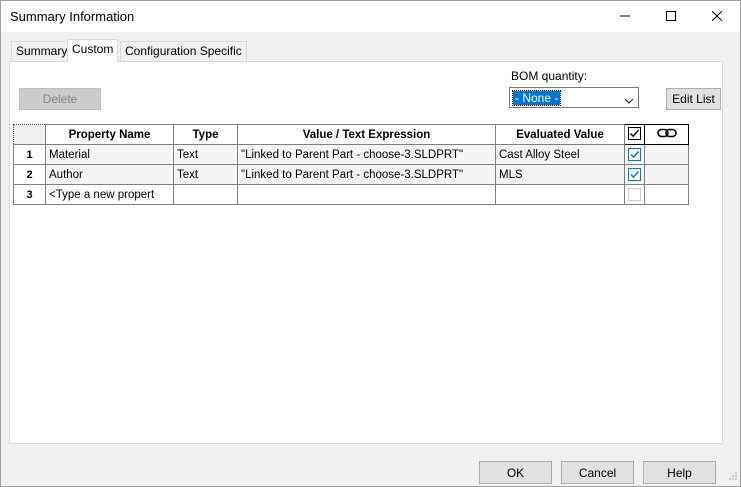 The image size is (741, 487). What do you see at coordinates (29, 194) in the screenshot?
I see `row-number: 3` at bounding box center [29, 194].